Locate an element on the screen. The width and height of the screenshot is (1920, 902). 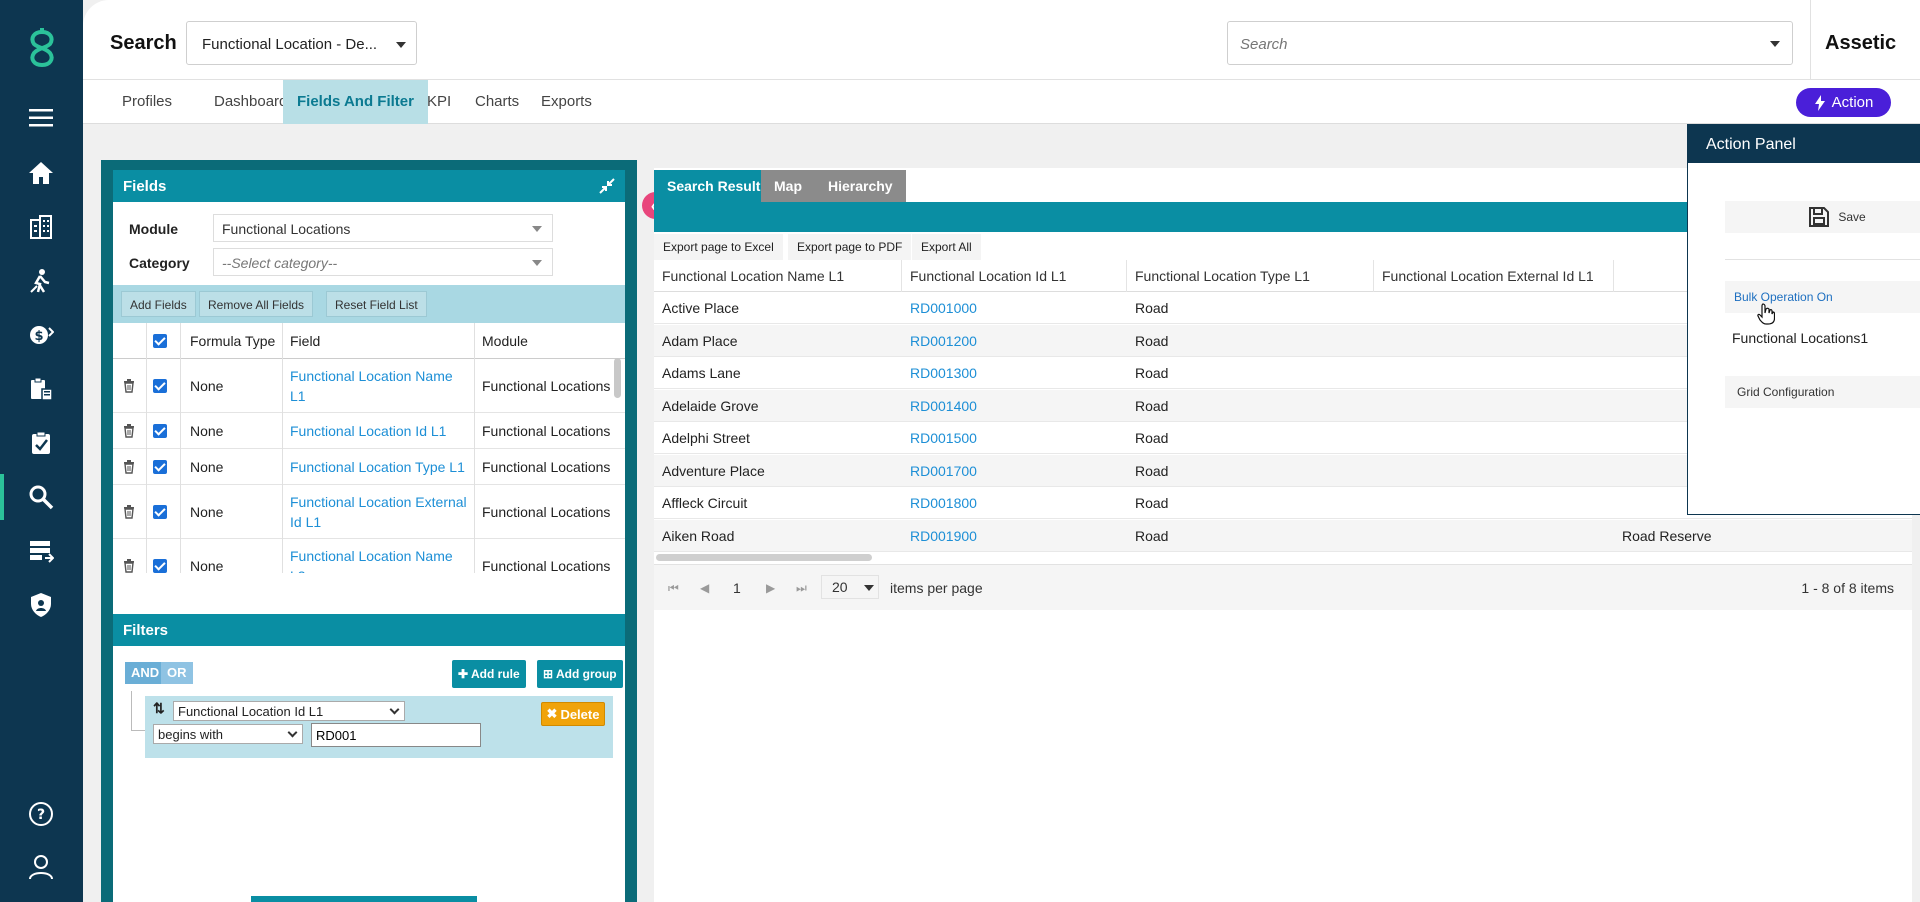
reports-icon is located at coordinates (41, 389).